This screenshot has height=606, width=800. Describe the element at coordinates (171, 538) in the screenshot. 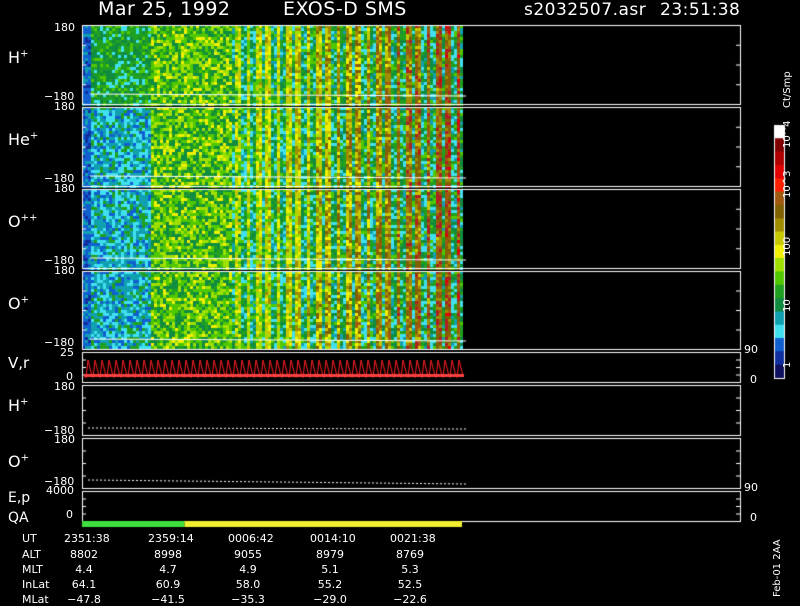

I see `ephemeris-cell: 2359:14` at that location.